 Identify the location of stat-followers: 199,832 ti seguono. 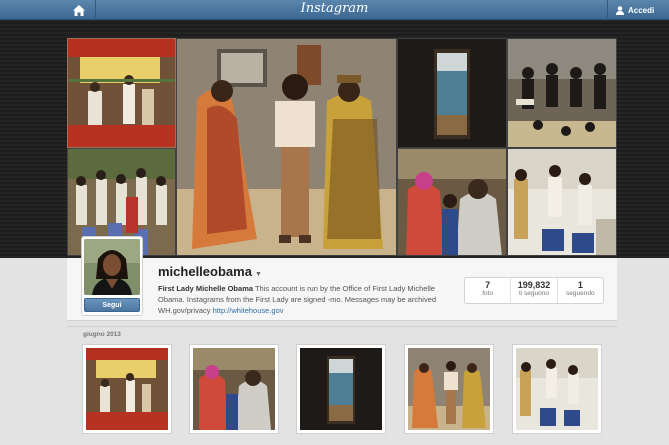
(534, 290).